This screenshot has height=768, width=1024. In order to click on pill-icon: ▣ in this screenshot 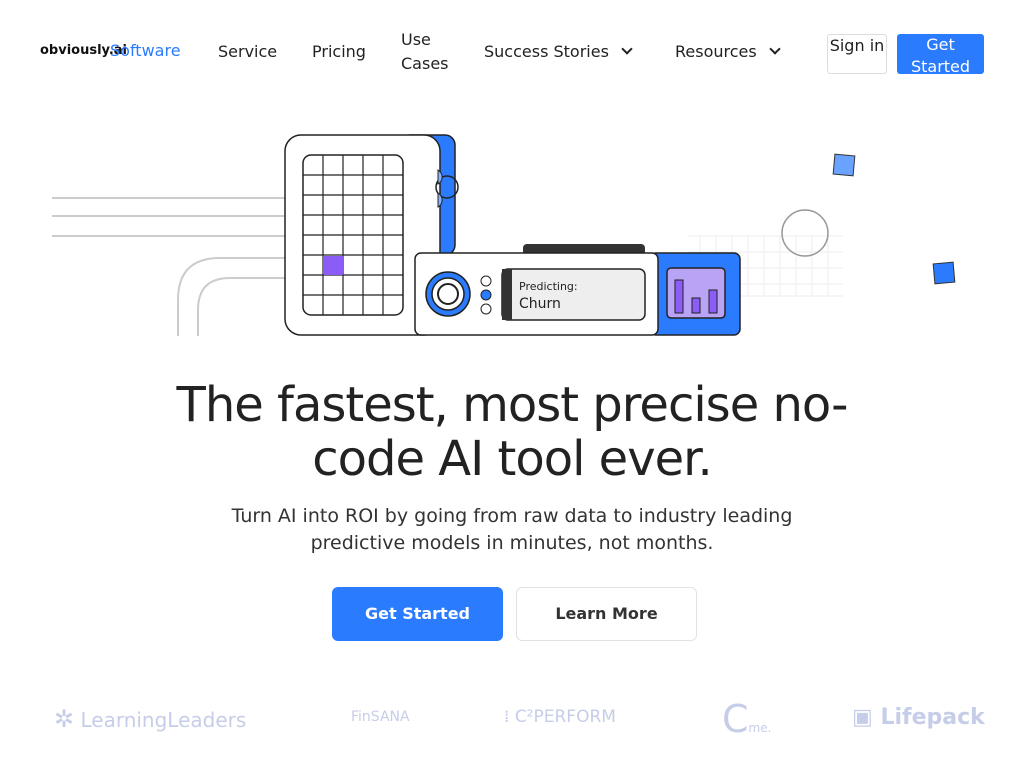, I will do `click(862, 717)`.